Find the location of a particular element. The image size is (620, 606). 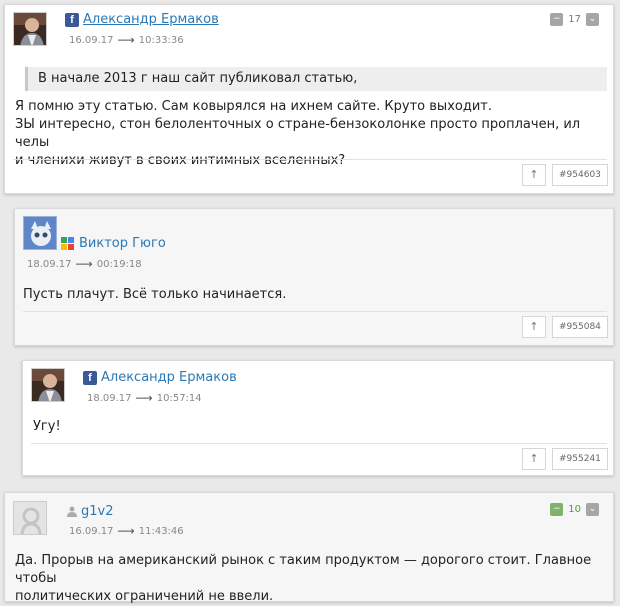

author-name: g1v2 is located at coordinates (97, 511).